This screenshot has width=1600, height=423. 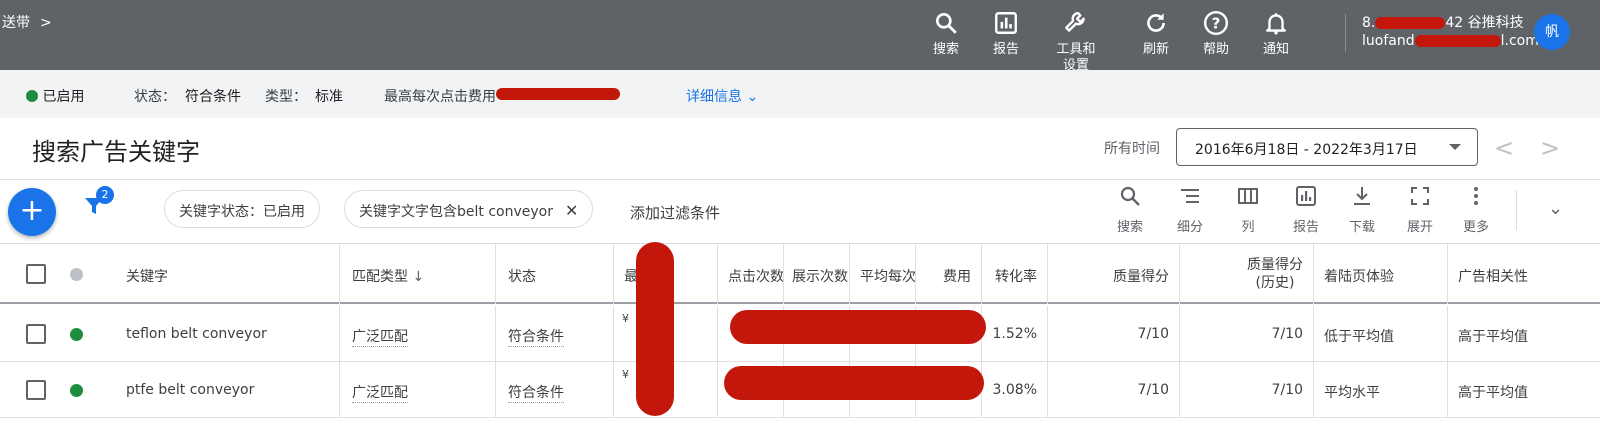 I want to click on table-search-button: 搜索, so click(x=1130, y=209).